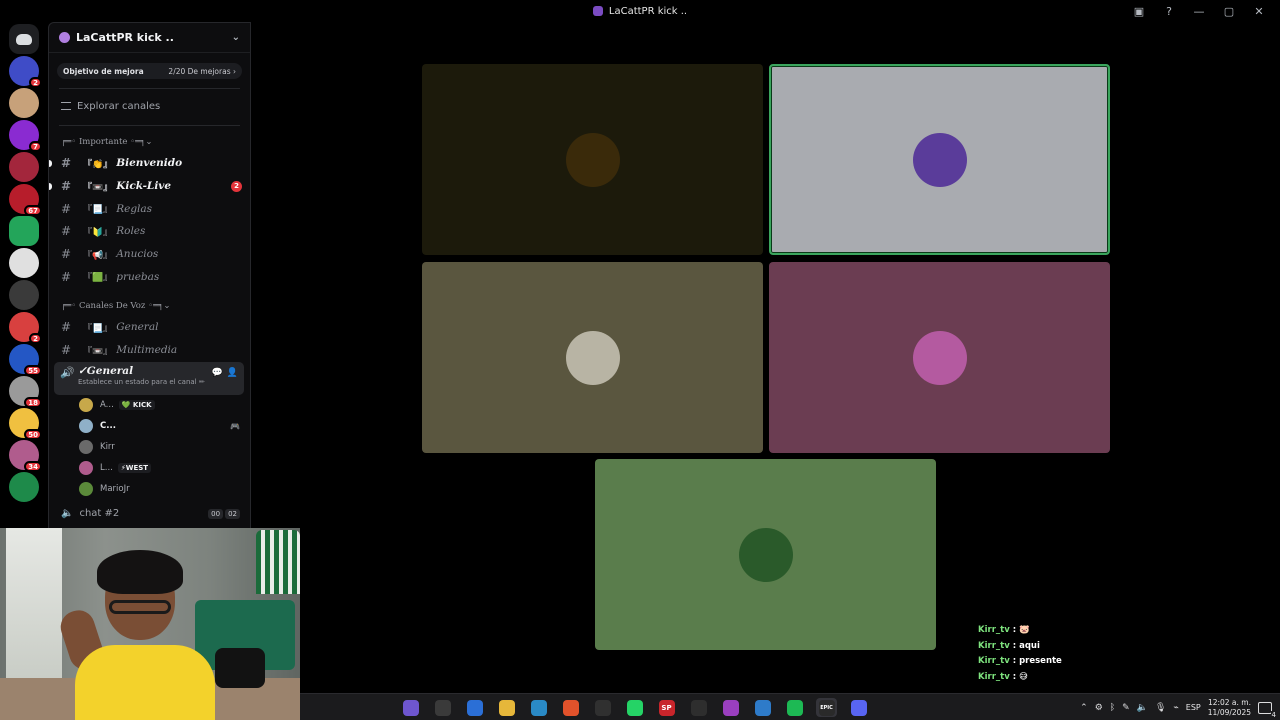 The width and height of the screenshot is (1280, 720). I want to click on window-title-text: LaCattPR kick .., so click(648, 11).